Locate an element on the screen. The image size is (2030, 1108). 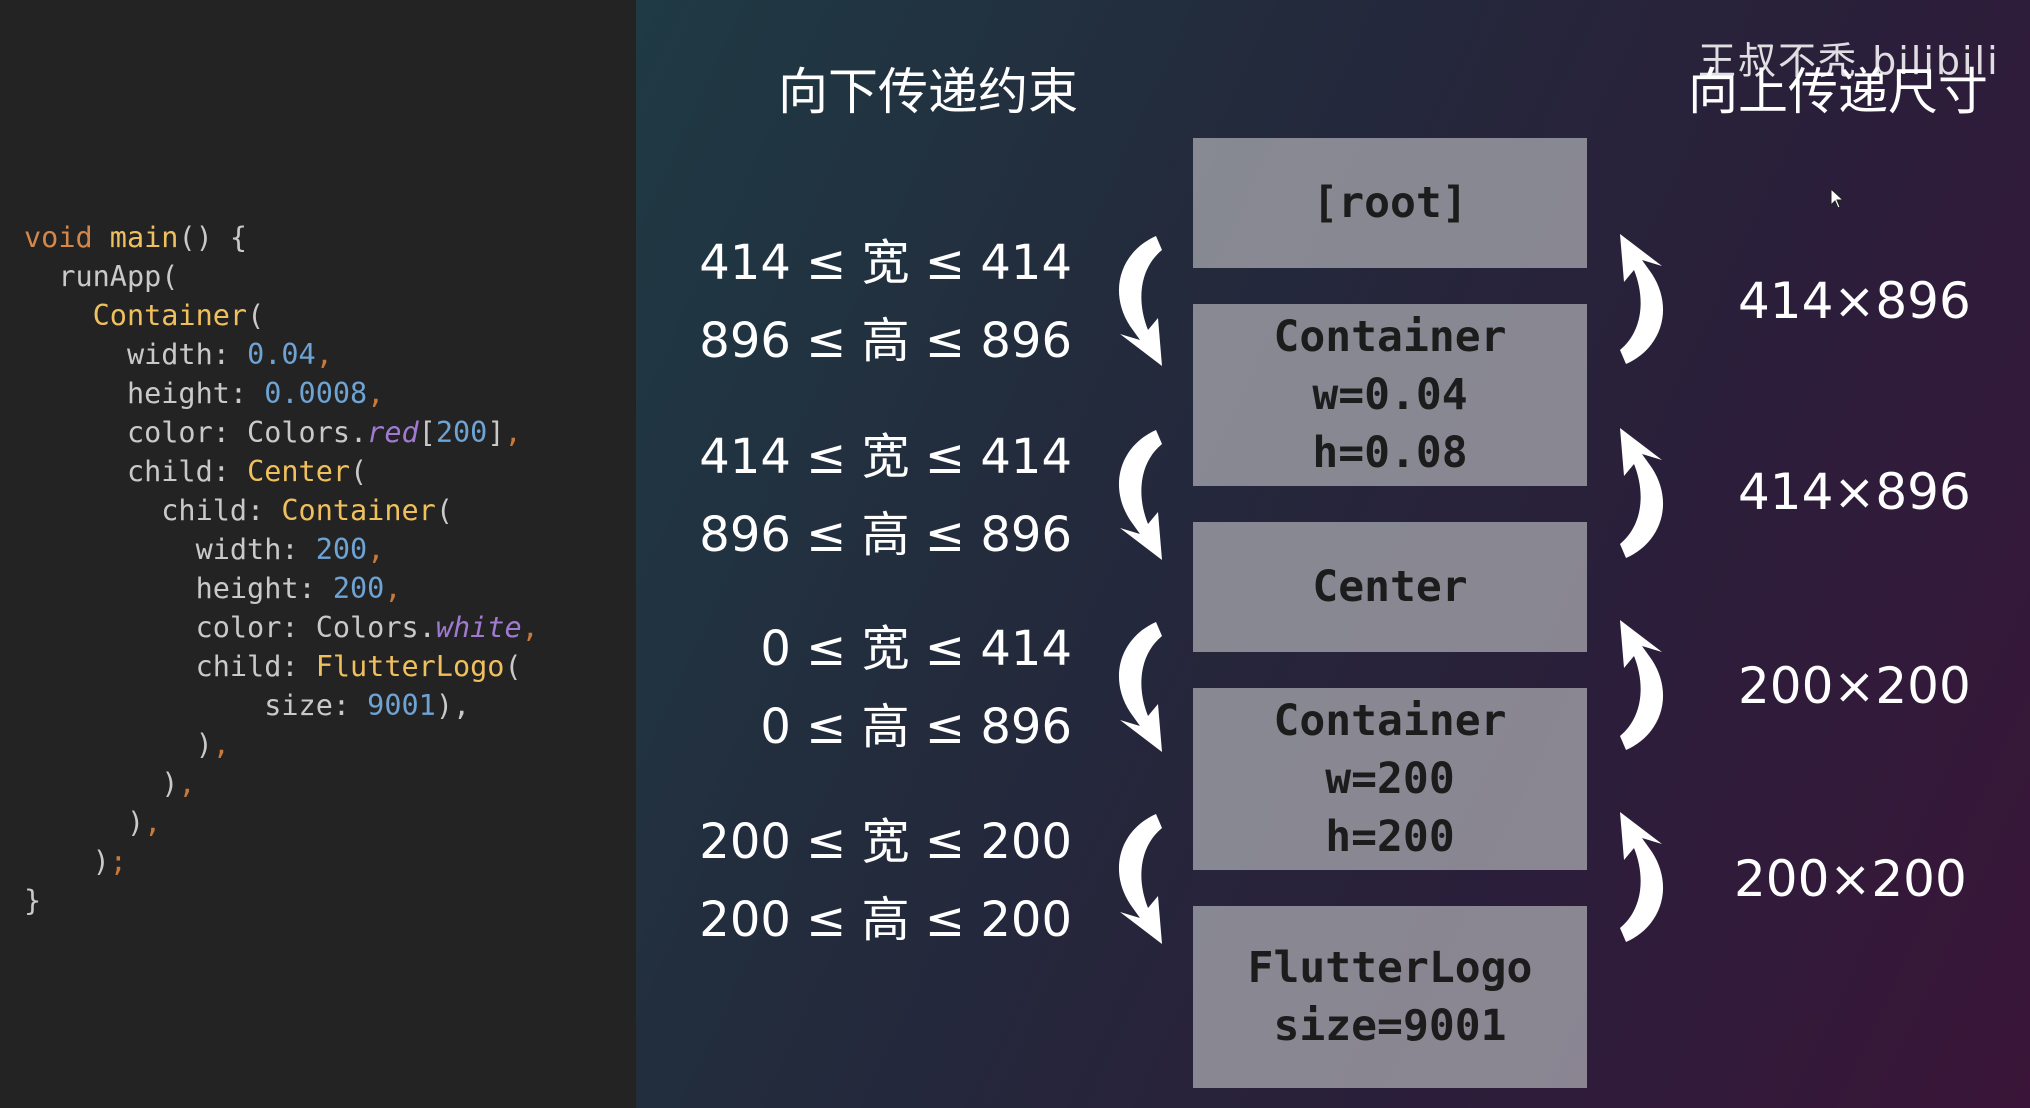
constraint-height: 0 ≤ 高 ≤ 896 is located at coordinates (916, 727).